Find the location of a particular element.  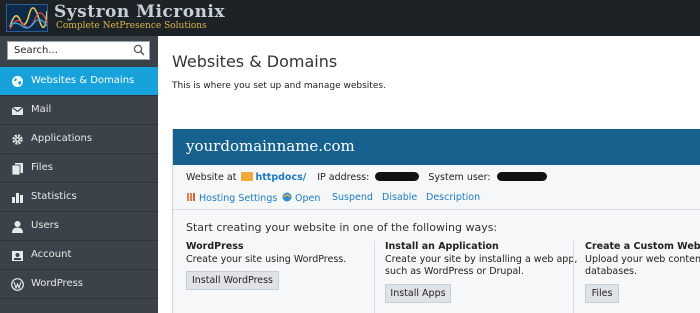

brand-subtitle: Complete NetPresence Solutions is located at coordinates (131, 26).